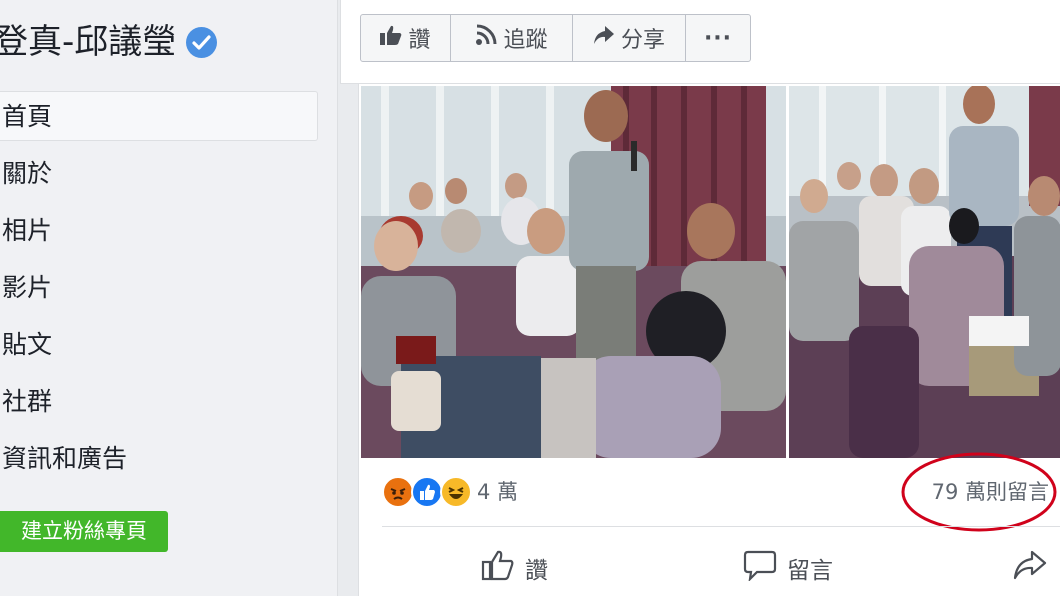  I want to click on sidebar-item-photos: 相片, so click(159, 231).